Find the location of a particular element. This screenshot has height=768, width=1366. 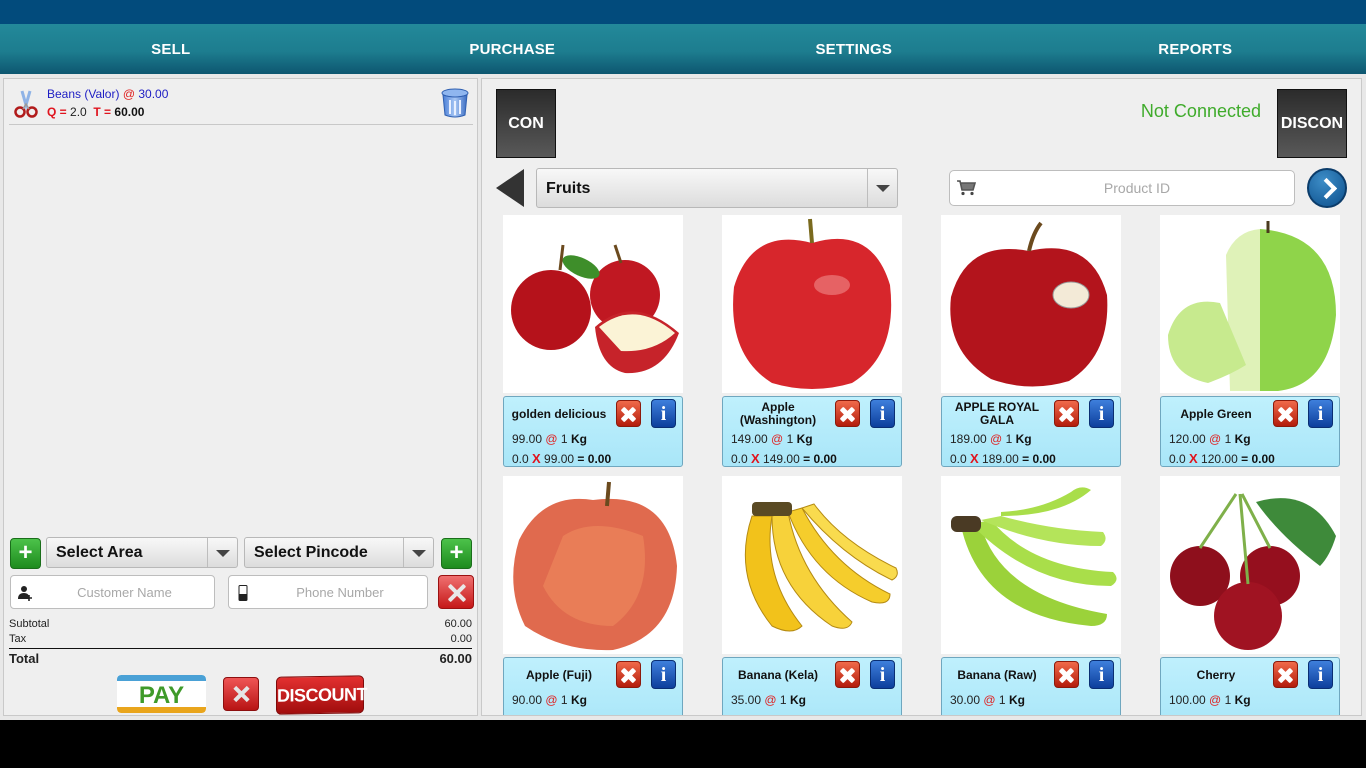

discount-button: DISCOUNT is located at coordinates (321, 695).